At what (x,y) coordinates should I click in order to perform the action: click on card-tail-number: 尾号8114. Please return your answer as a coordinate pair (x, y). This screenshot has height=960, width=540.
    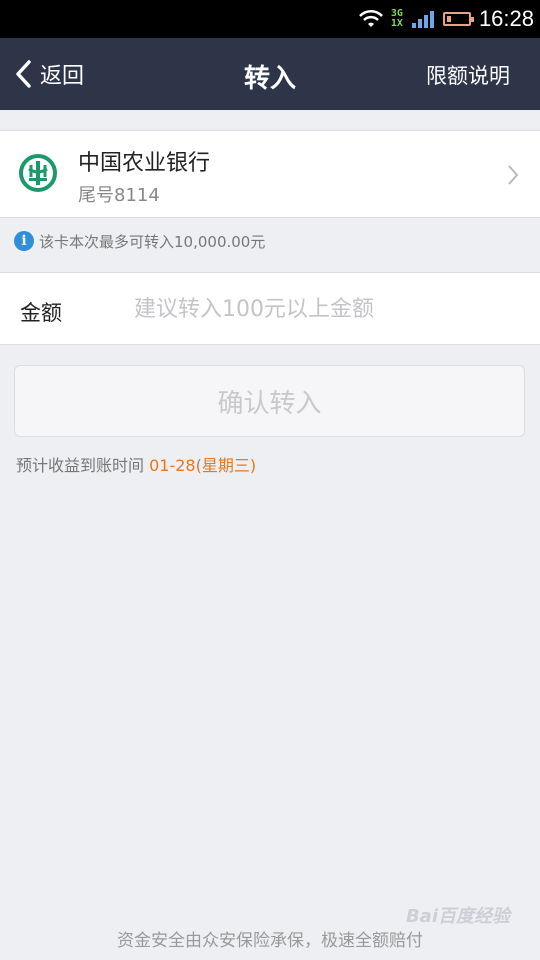
    Looking at the image, I should click on (119, 195).